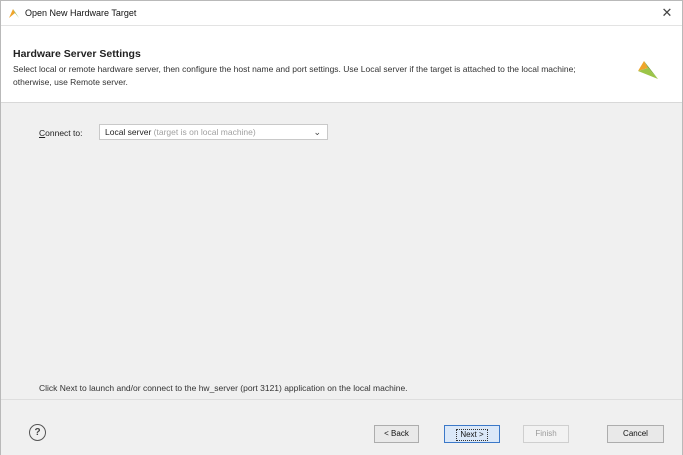 The width and height of the screenshot is (683, 455). I want to click on connect-to-hint: (target is on local machine), so click(203, 132).